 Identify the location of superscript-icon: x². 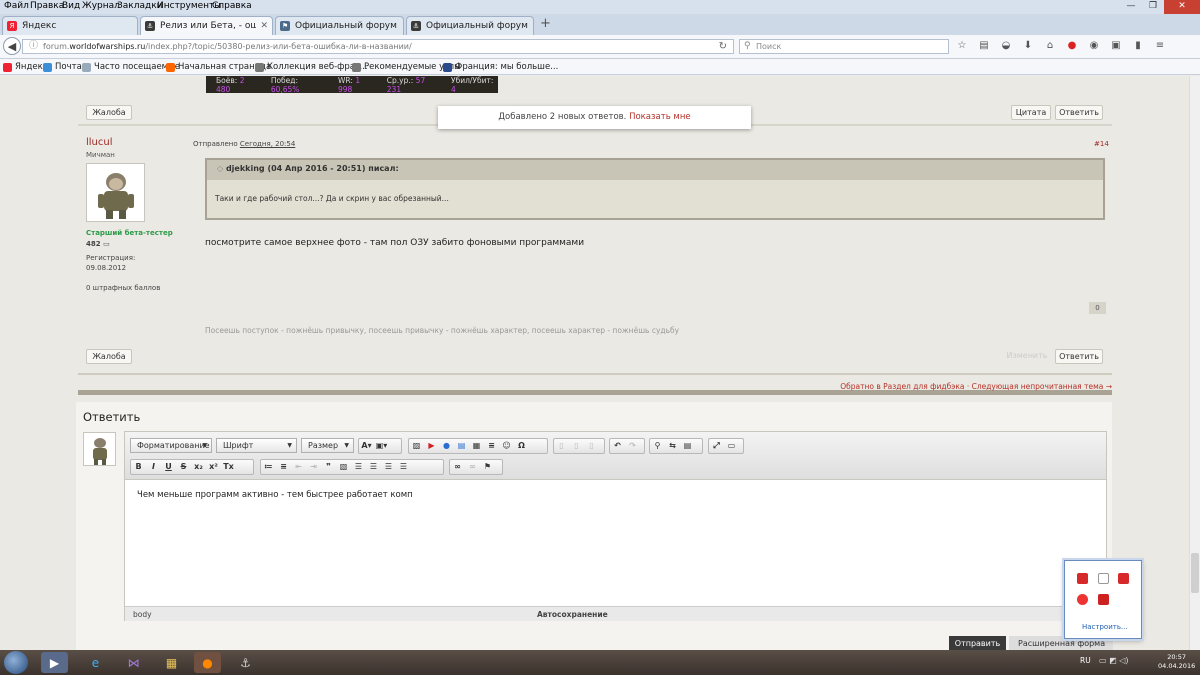
(213, 467).